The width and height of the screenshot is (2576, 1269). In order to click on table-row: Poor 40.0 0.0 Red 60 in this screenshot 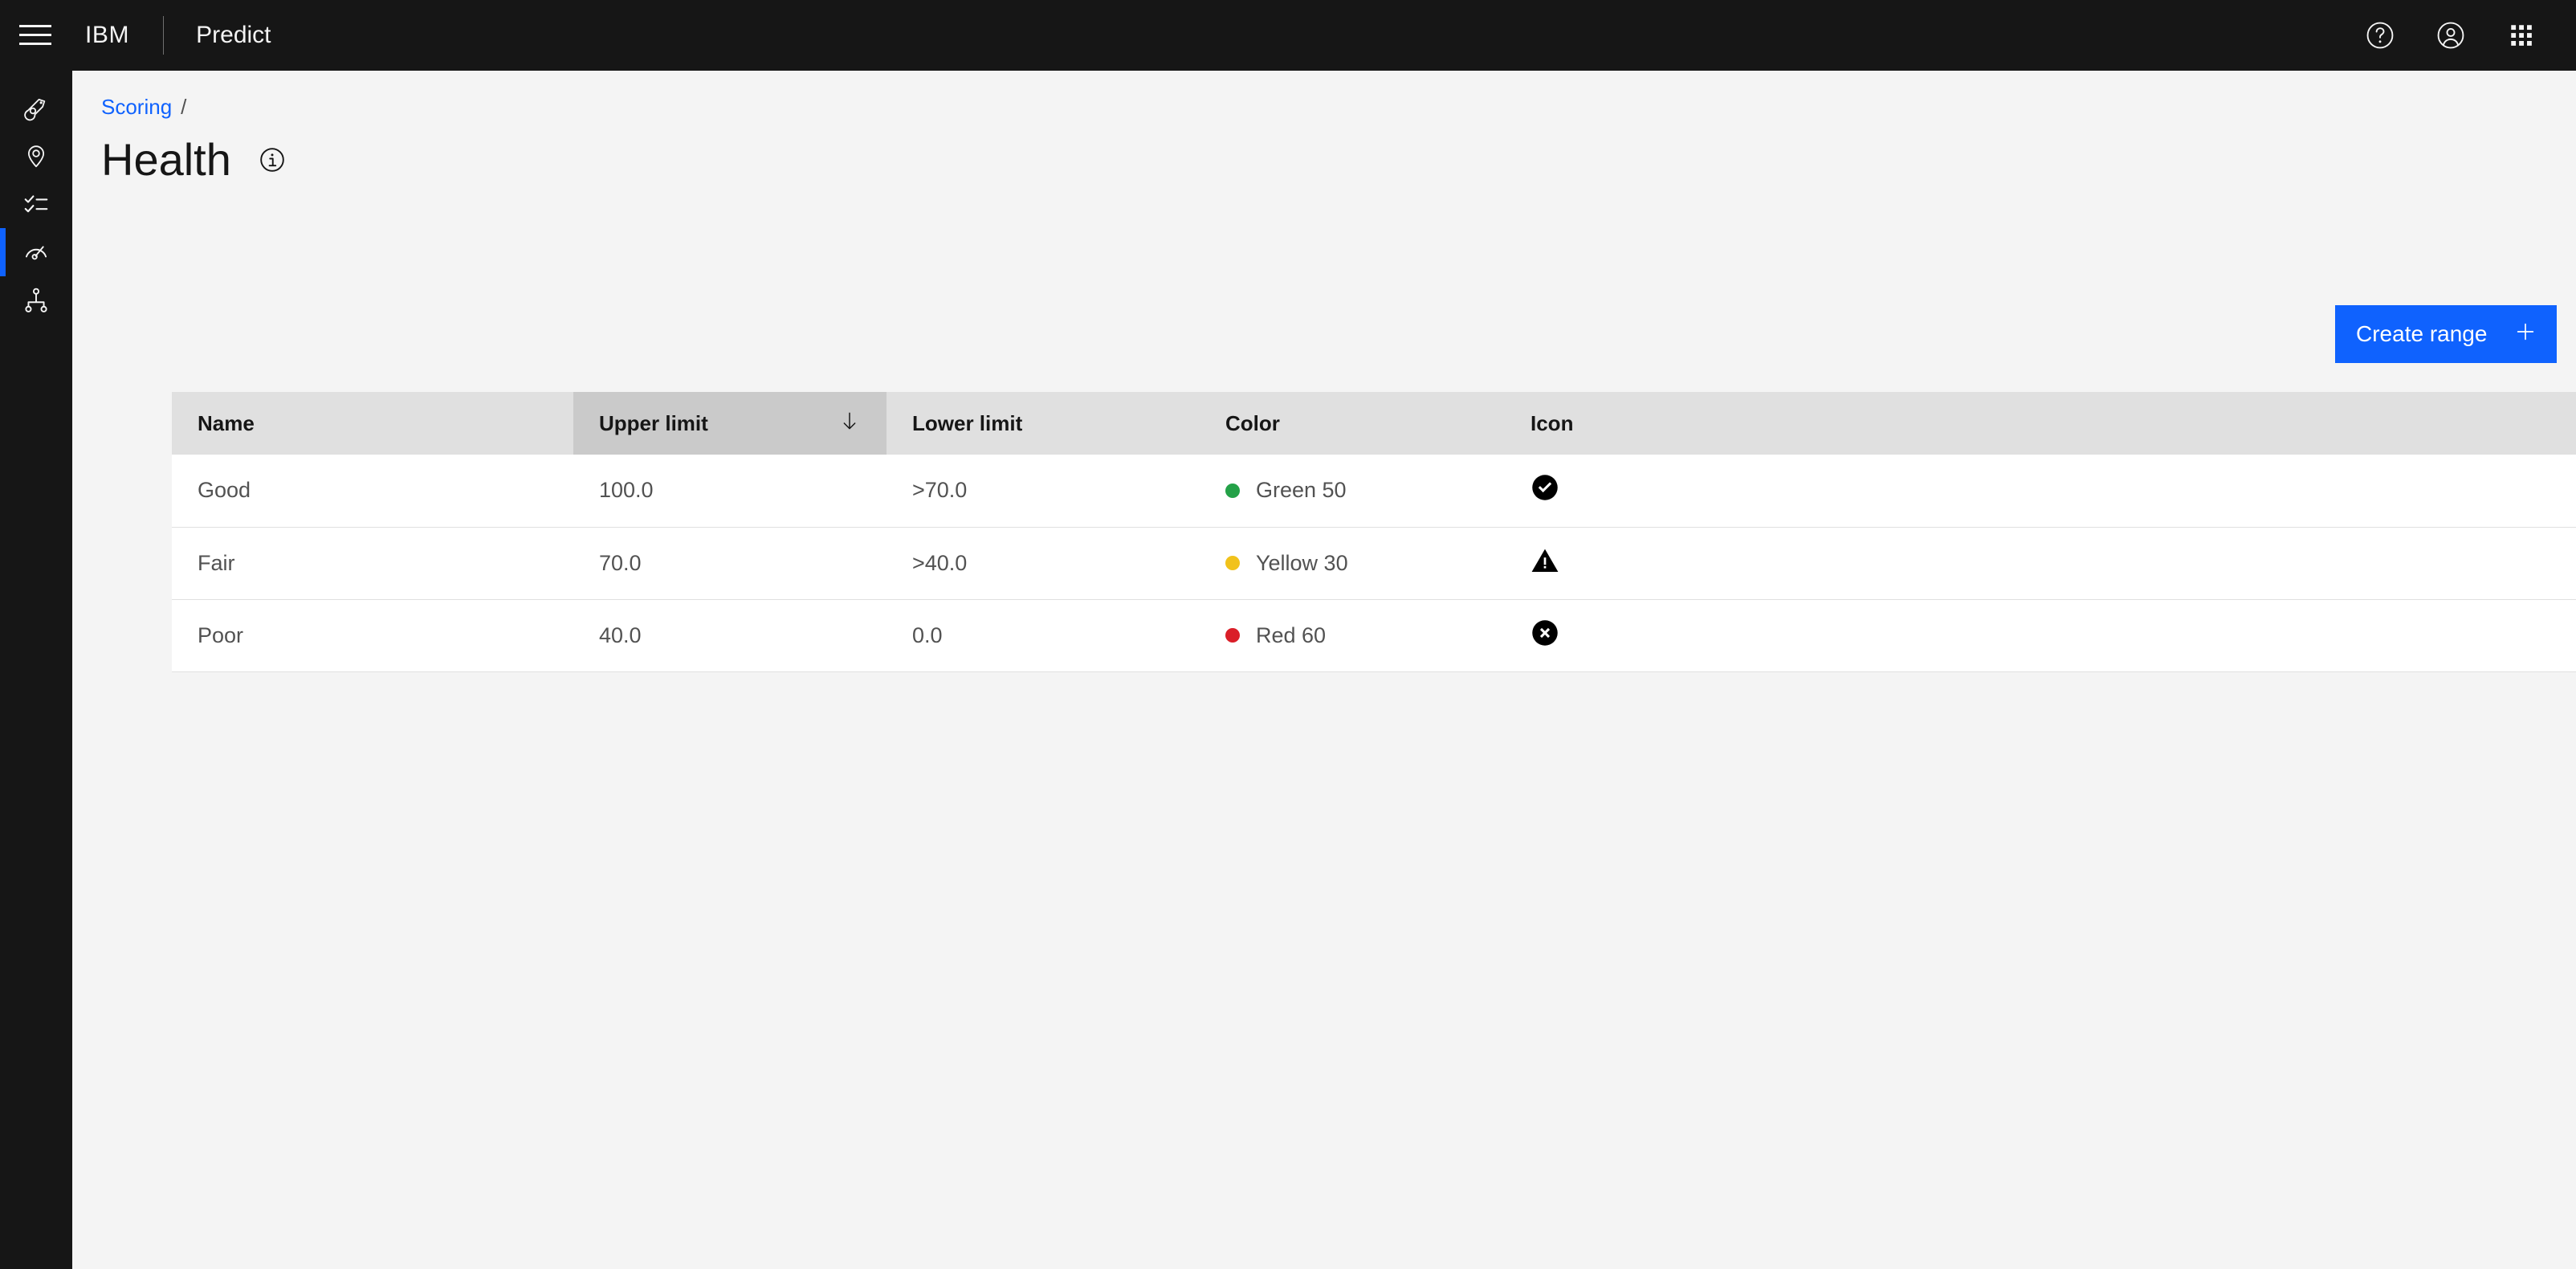, I will do `click(1374, 635)`.